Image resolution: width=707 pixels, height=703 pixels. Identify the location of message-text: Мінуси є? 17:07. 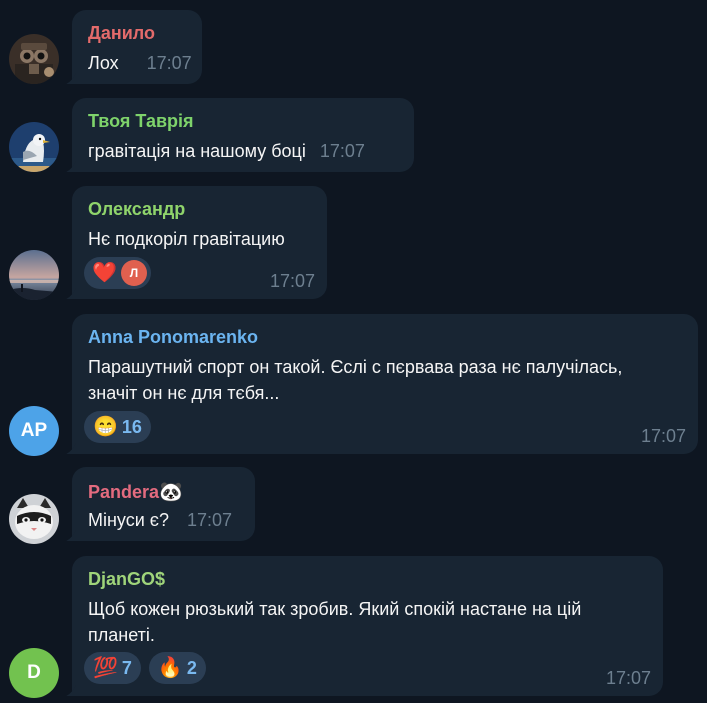
(160, 520).